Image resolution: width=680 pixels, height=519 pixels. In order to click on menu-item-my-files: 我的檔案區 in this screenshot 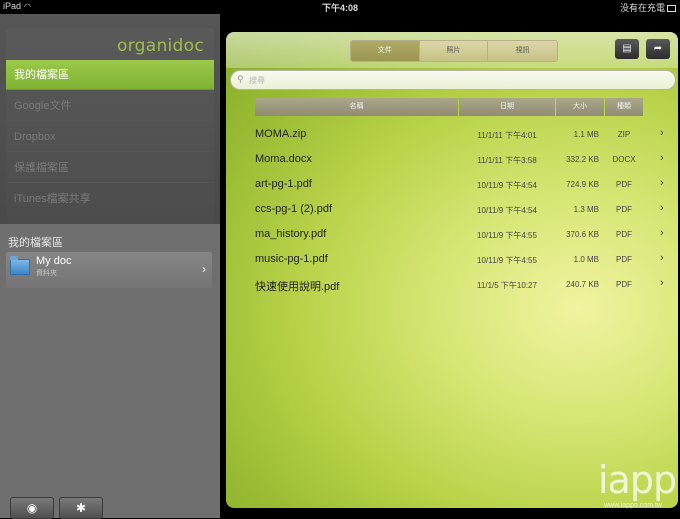, I will do `click(110, 75)`.